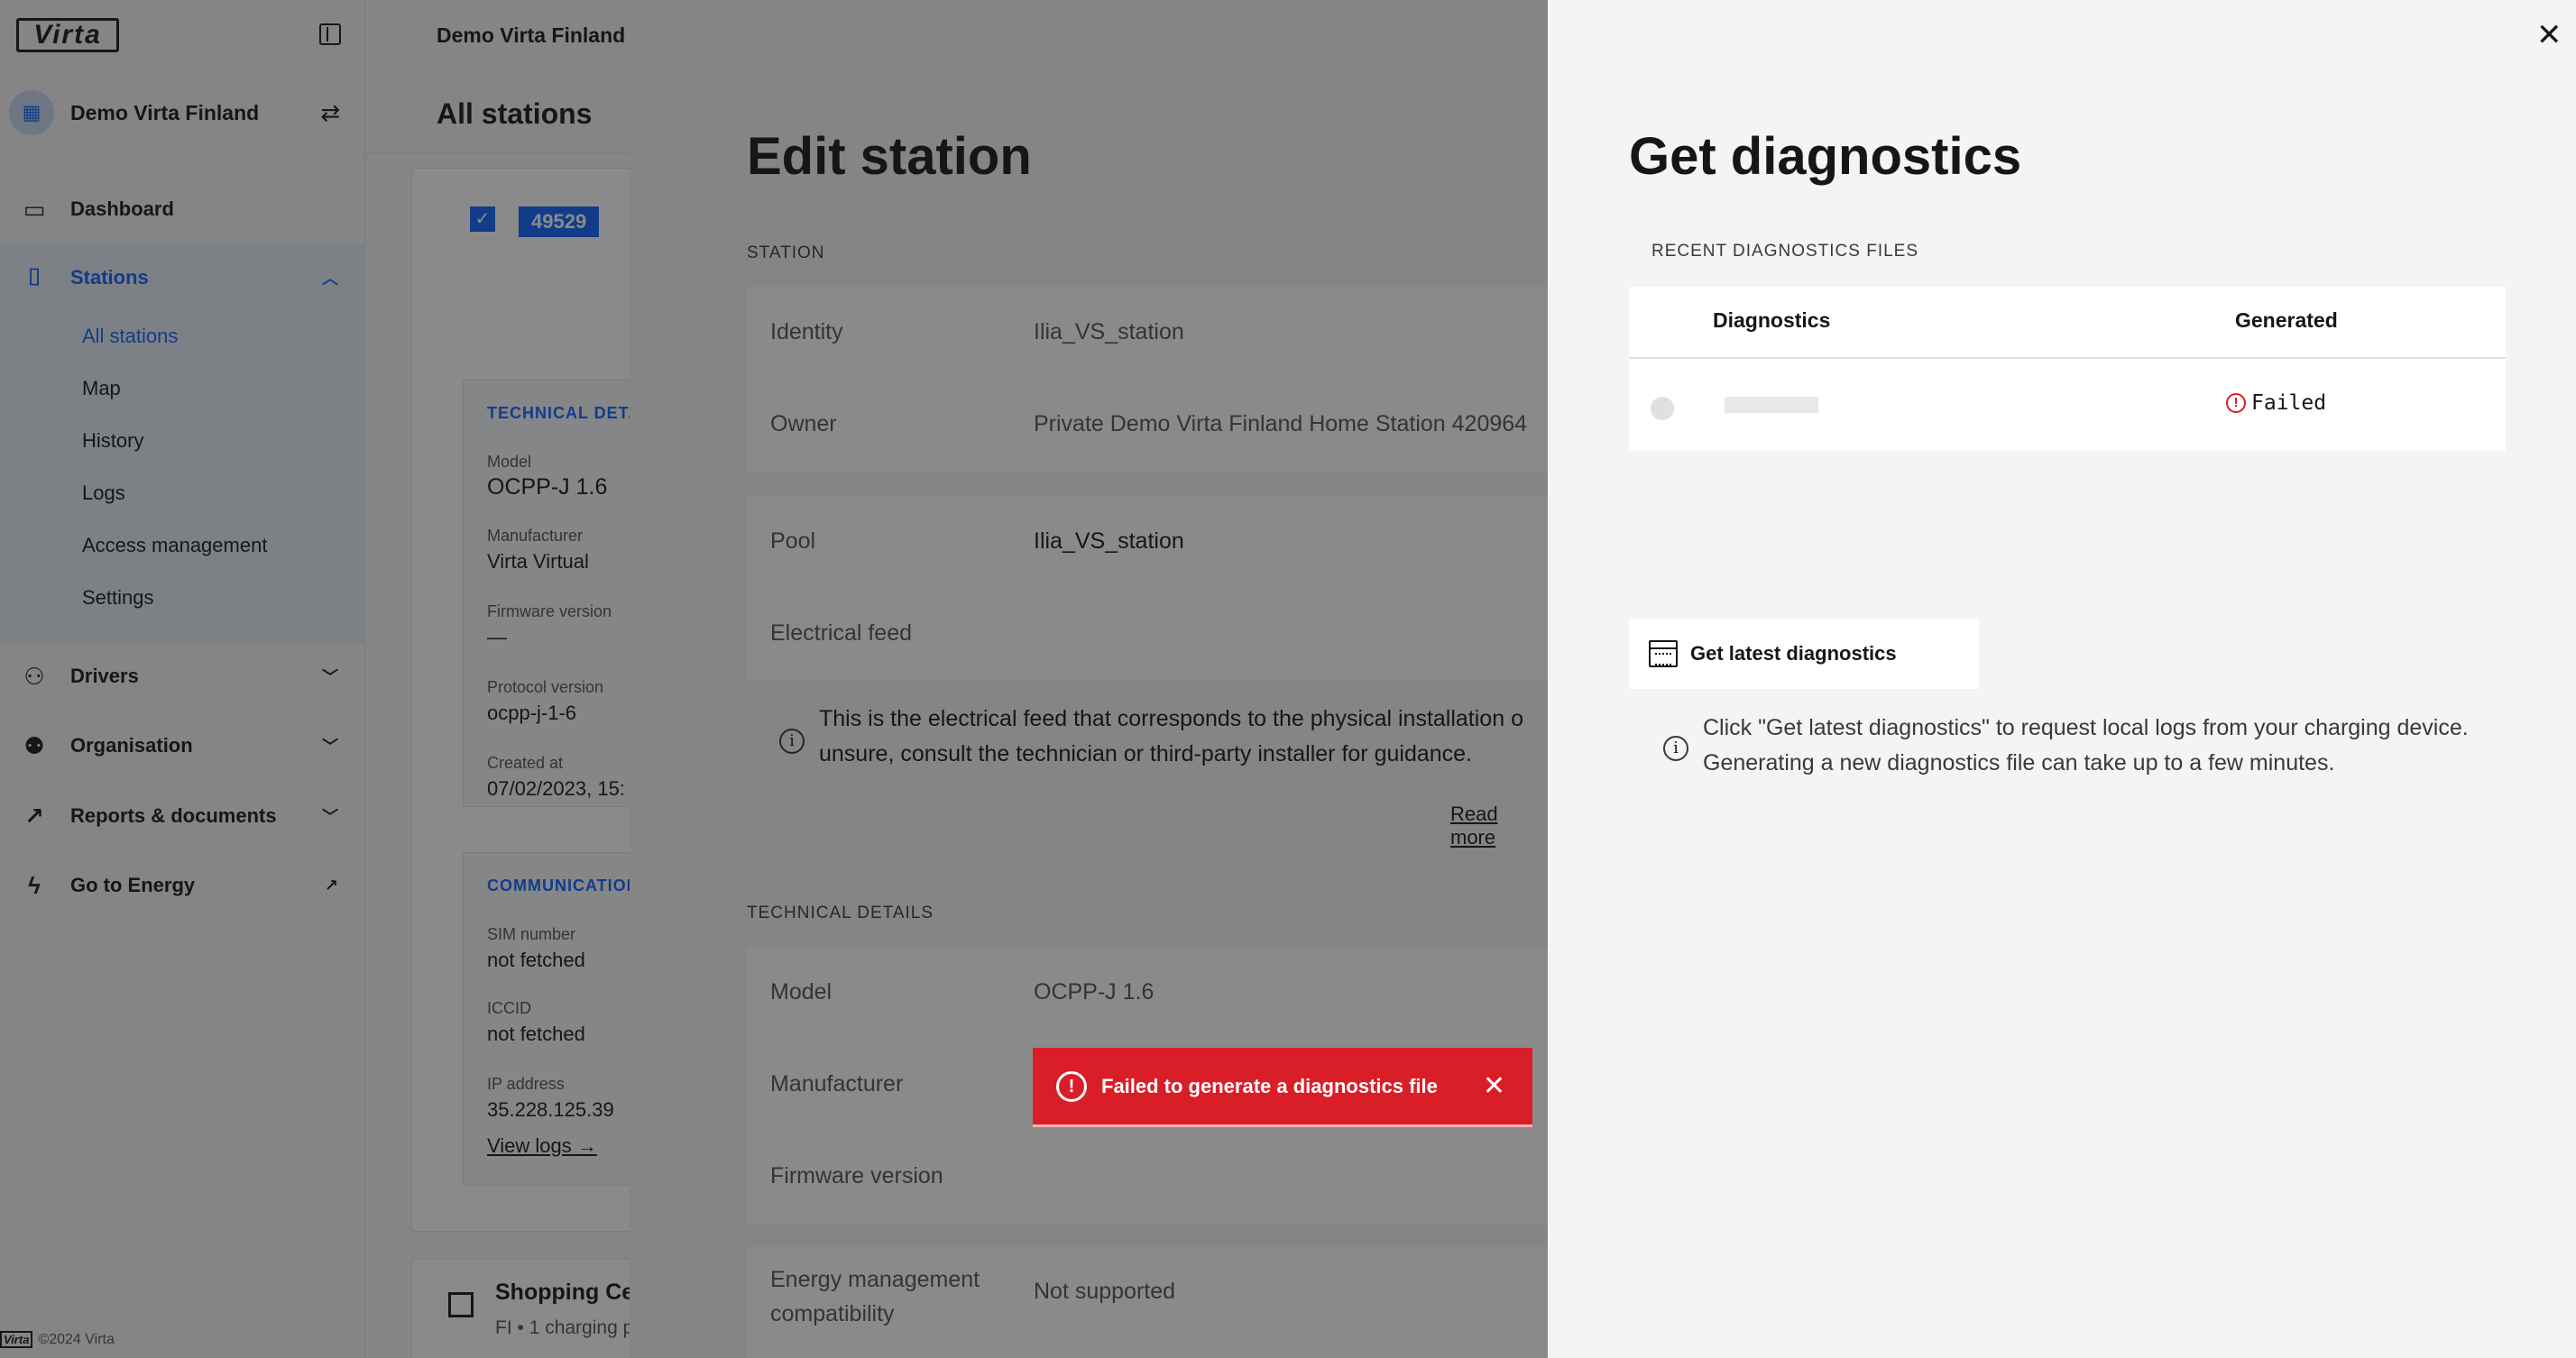  What do you see at coordinates (2068, 358) in the screenshot?
I see `table-divider` at bounding box center [2068, 358].